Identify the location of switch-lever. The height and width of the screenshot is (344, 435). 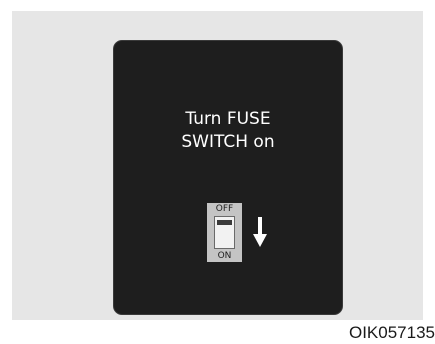
(224, 232).